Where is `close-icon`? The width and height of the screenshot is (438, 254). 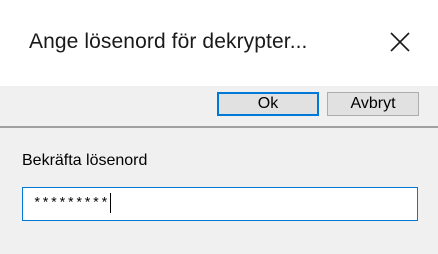 close-icon is located at coordinates (400, 42).